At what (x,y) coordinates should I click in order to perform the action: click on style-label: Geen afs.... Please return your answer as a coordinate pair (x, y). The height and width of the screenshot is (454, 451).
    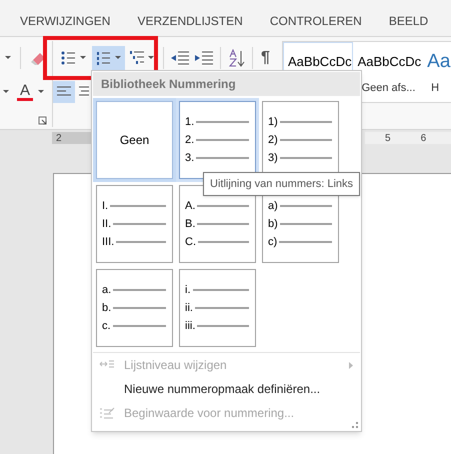
    Looking at the image, I should click on (388, 88).